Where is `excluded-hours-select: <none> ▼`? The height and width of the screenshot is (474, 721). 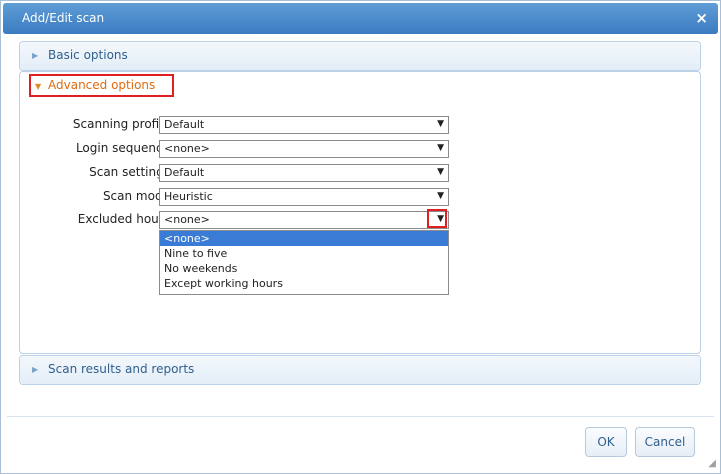
excluded-hours-select: <none> ▼ is located at coordinates (304, 220).